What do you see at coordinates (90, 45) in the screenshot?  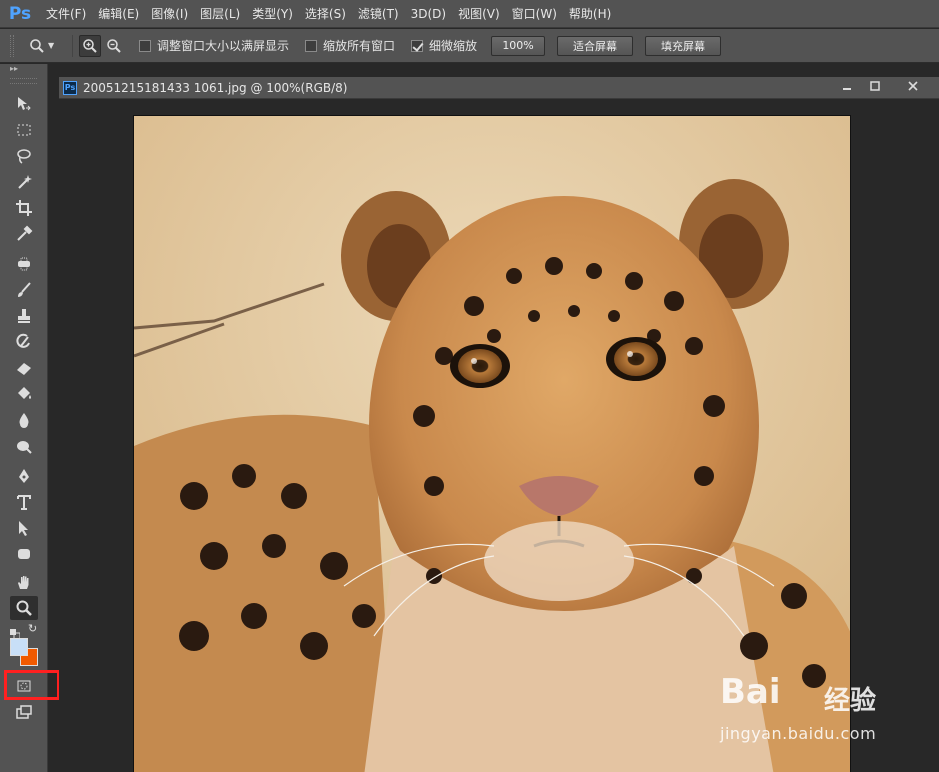 I see `zoom-in-button` at bounding box center [90, 45].